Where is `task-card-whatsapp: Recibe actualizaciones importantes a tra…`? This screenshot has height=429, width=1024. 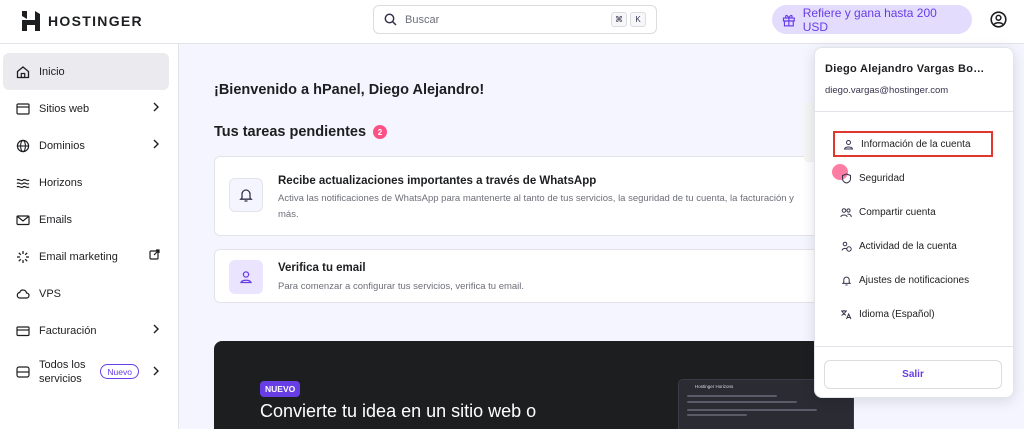 task-card-whatsapp: Recibe actualizaciones importantes a tra… is located at coordinates (534, 196).